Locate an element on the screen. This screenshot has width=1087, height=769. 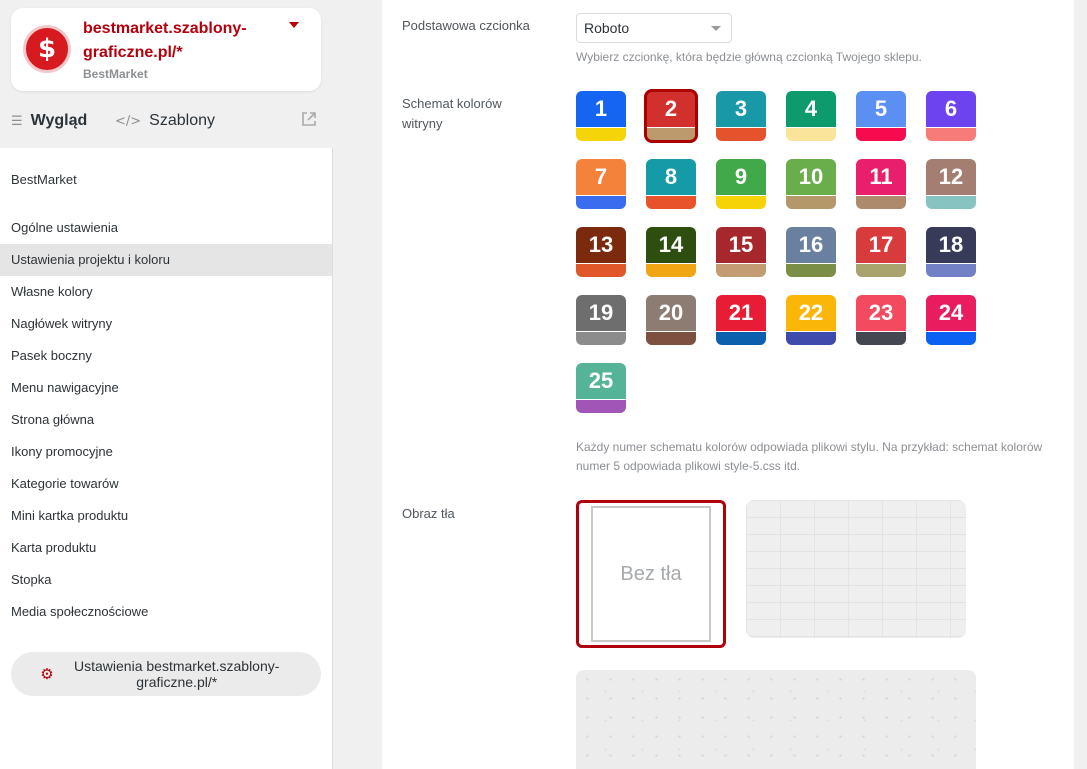
color-scheme-swatch: 8 is located at coordinates (671, 184).